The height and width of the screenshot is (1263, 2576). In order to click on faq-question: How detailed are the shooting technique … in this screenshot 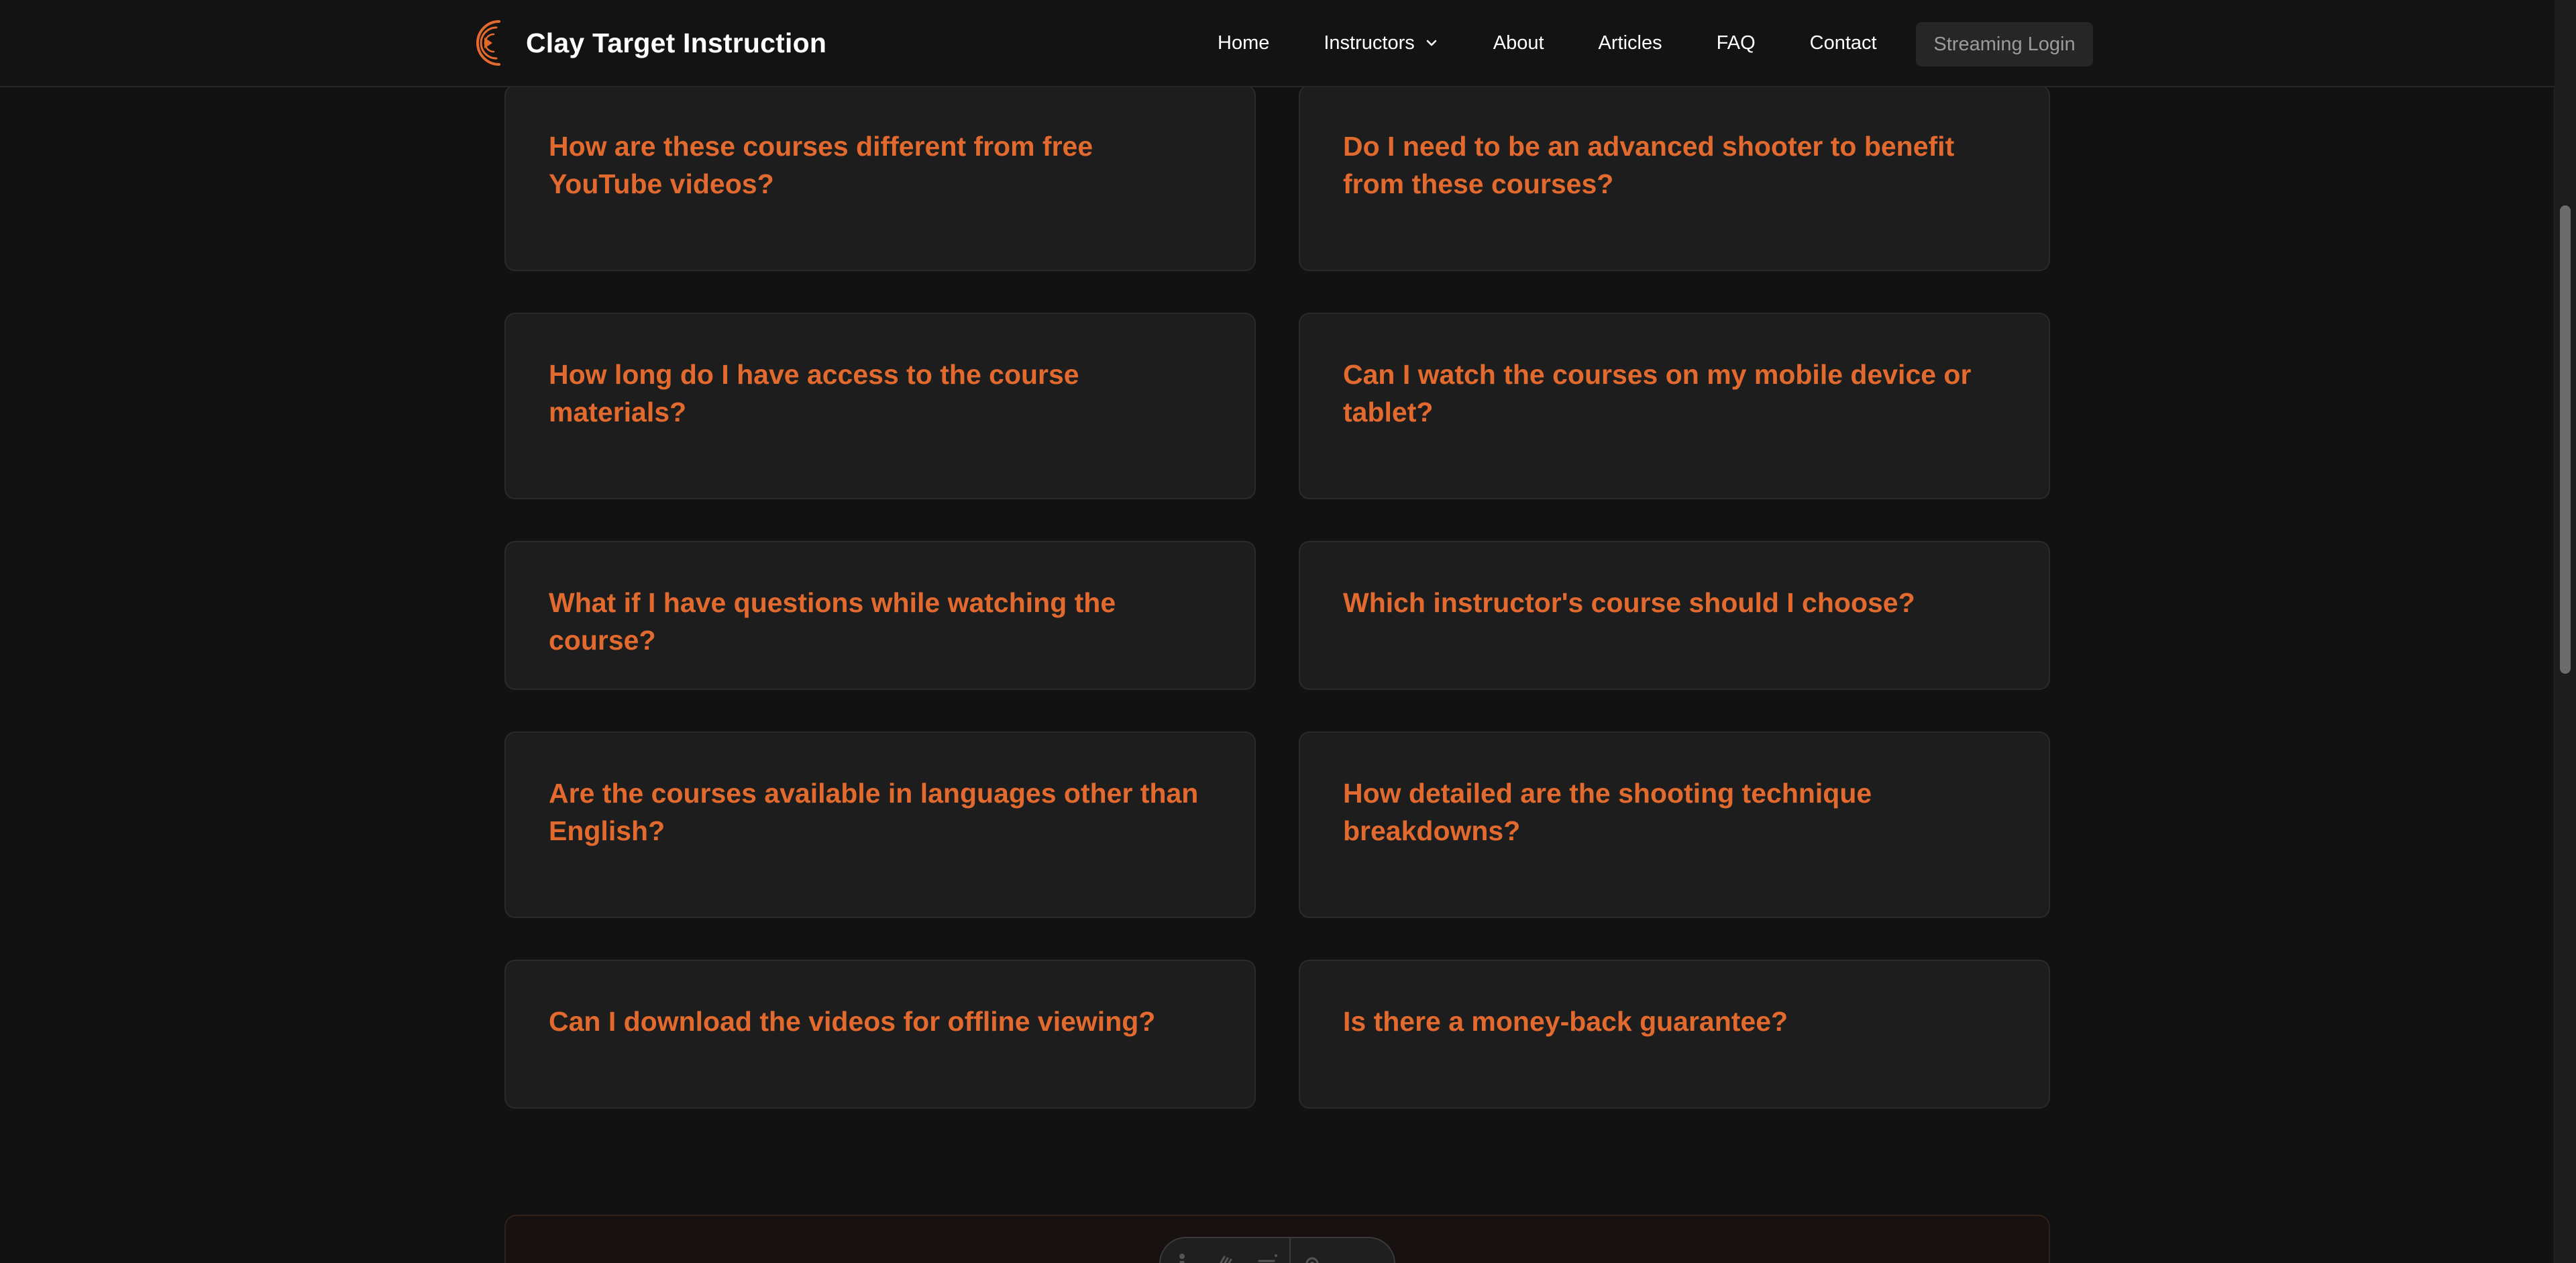, I will do `click(1607, 812)`.